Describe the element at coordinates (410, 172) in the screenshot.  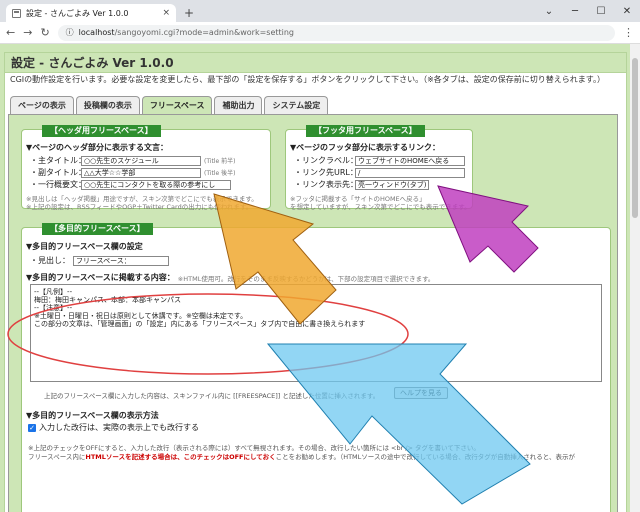
I see `link-url-input: /` at that location.